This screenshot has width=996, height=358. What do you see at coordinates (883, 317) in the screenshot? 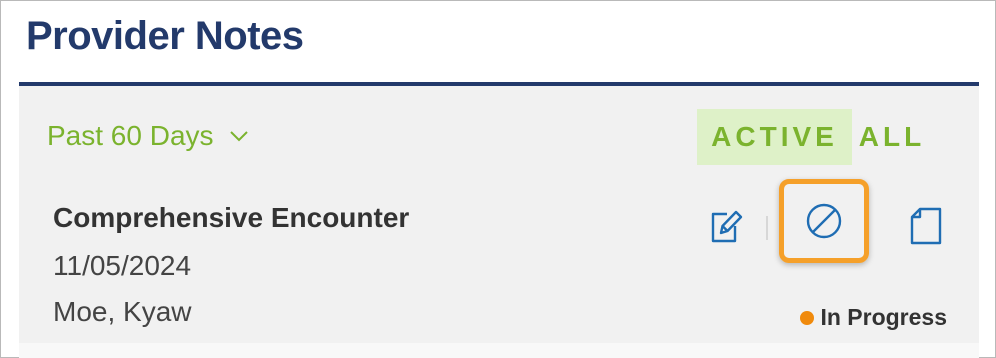
I see `status-label: In Progress` at bounding box center [883, 317].